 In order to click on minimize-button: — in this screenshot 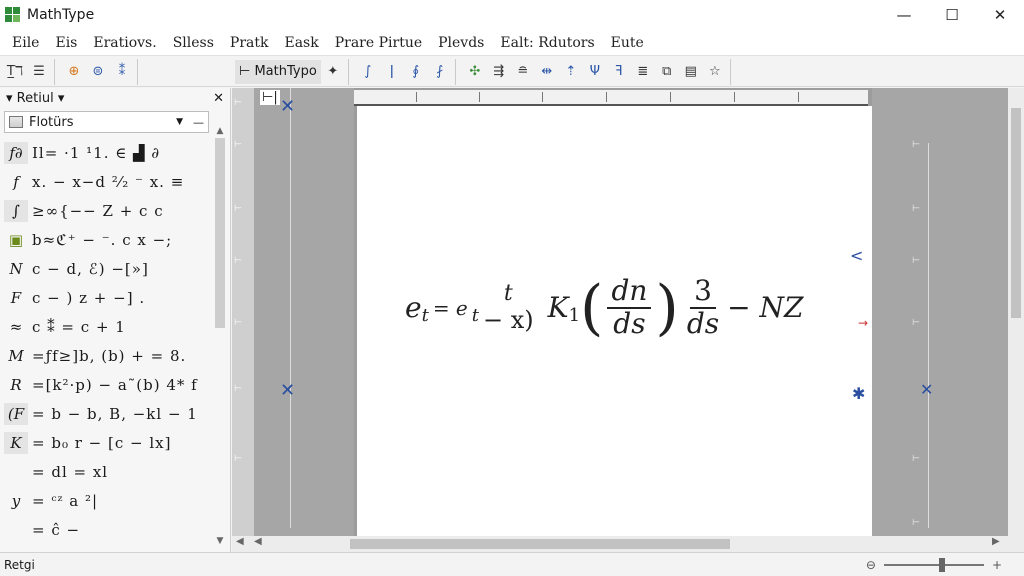, I will do `click(904, 15)`.